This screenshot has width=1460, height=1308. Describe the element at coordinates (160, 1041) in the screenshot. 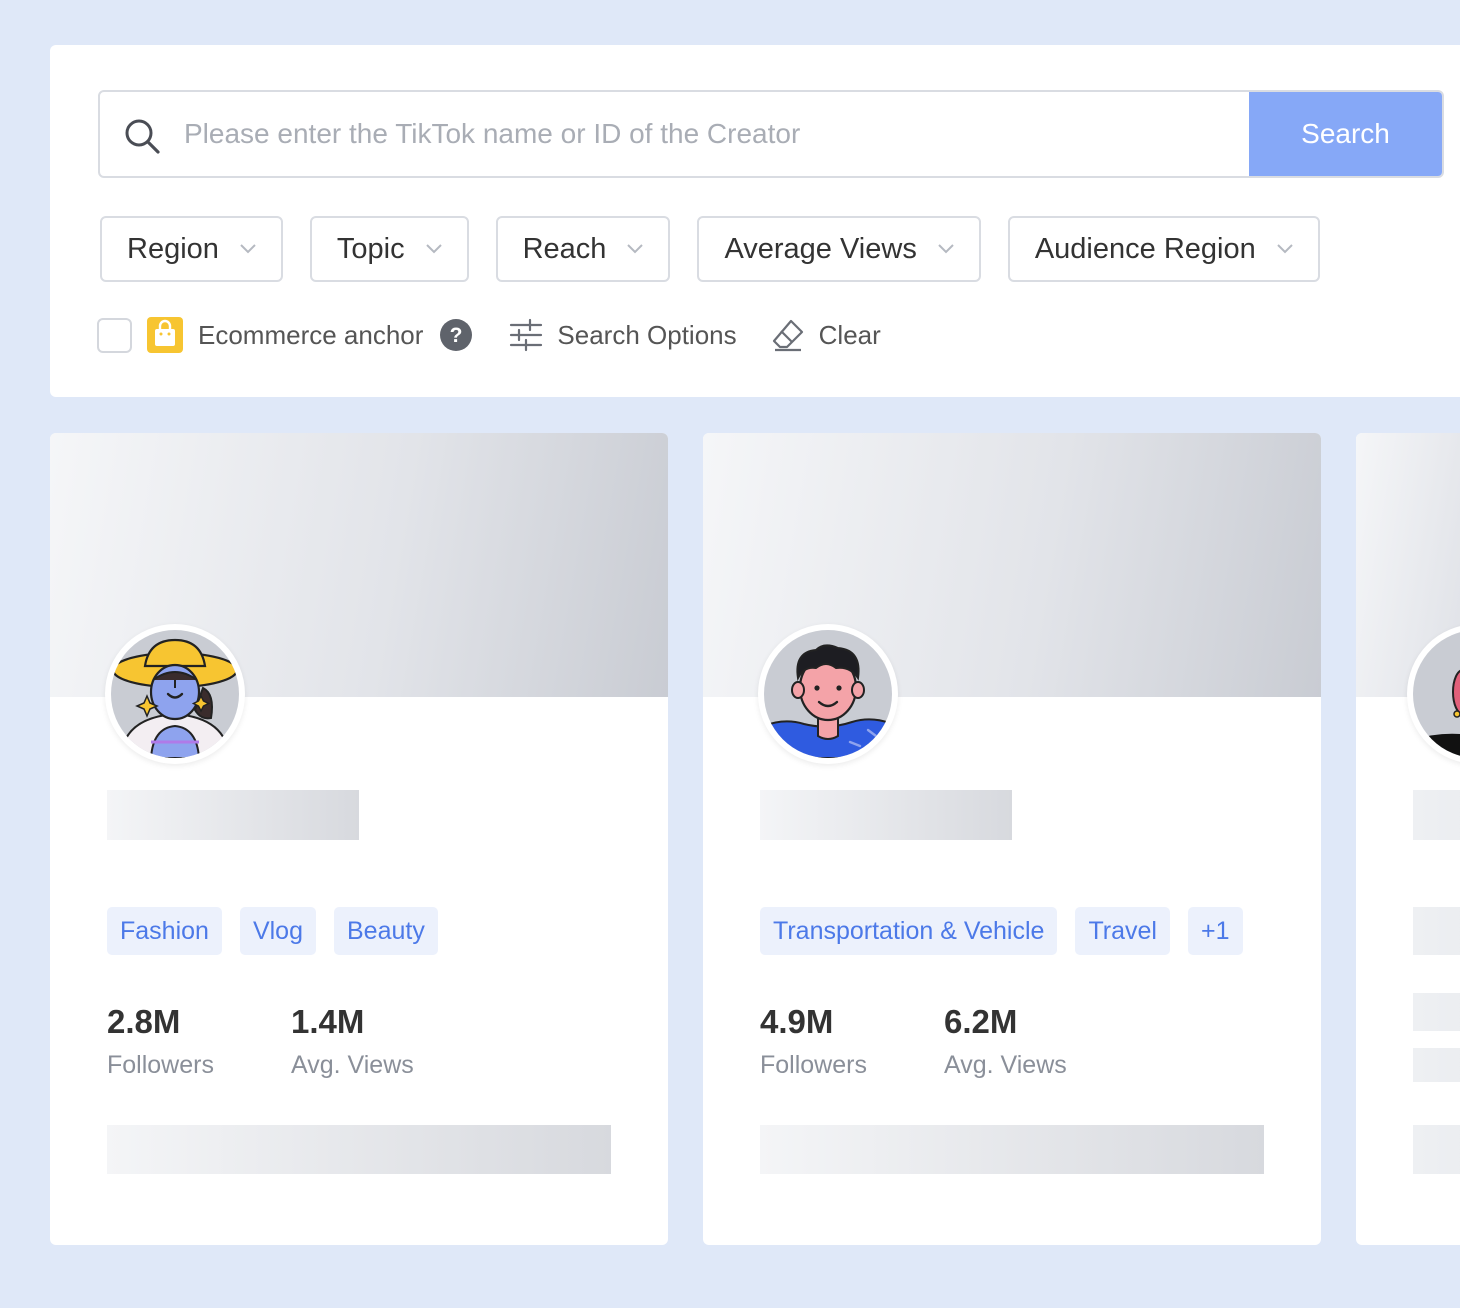

I see `followers-stat: 2.8M Followers` at that location.